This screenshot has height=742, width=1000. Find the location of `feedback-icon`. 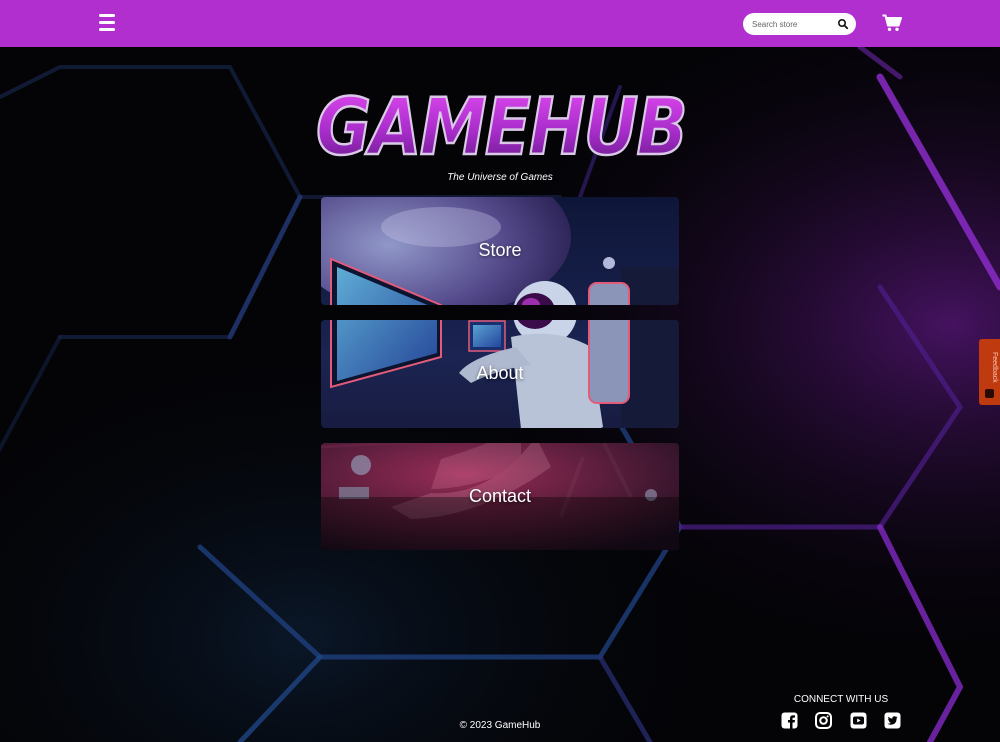

feedback-icon is located at coordinates (989, 393).